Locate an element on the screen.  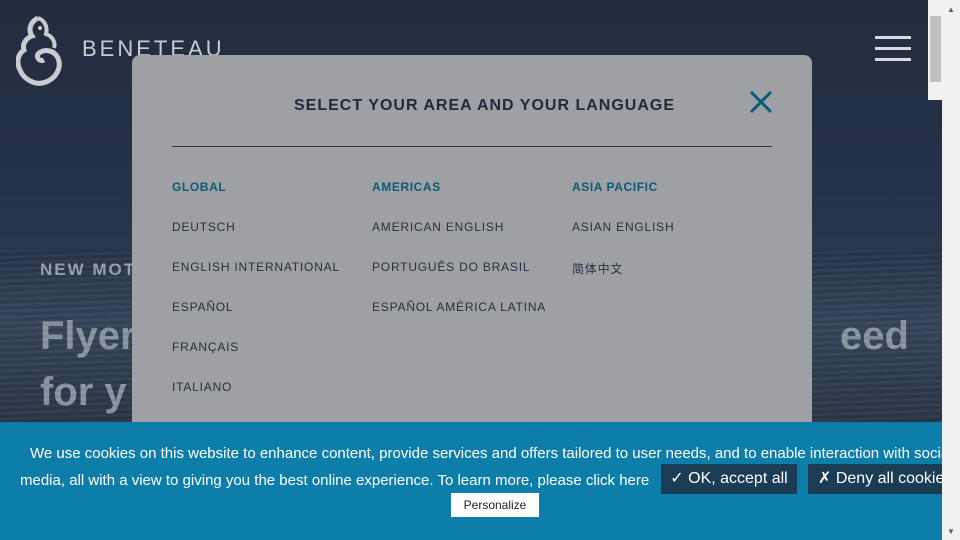
column-asia-pacific: ASIA PACIFIC ASIAN ENGLISH 简体中文 is located at coordinates (623, 240).